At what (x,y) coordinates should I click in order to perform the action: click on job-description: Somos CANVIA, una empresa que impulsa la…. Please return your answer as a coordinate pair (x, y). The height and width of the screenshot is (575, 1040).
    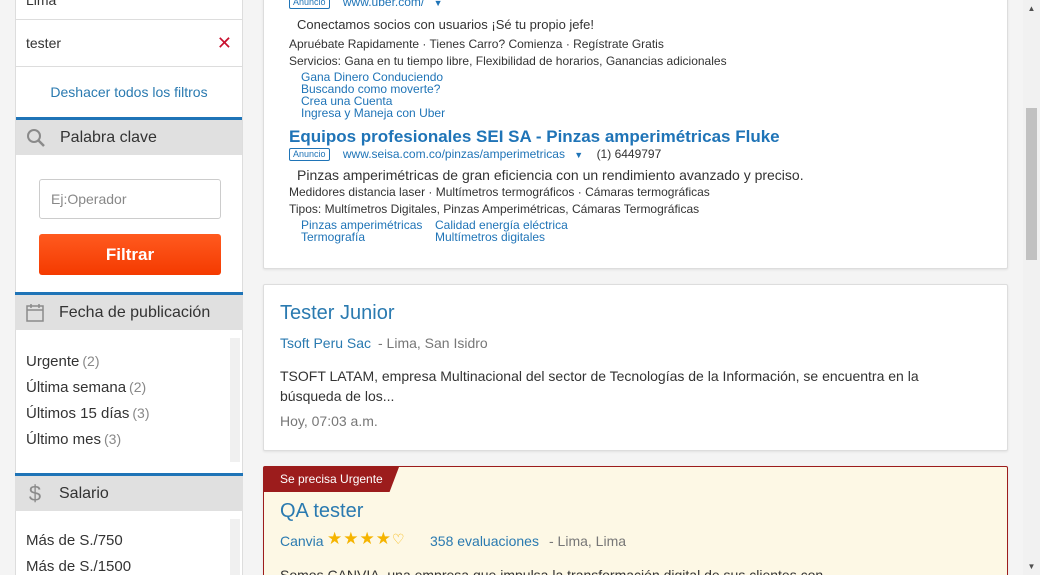
    Looking at the image, I should click on (557, 571).